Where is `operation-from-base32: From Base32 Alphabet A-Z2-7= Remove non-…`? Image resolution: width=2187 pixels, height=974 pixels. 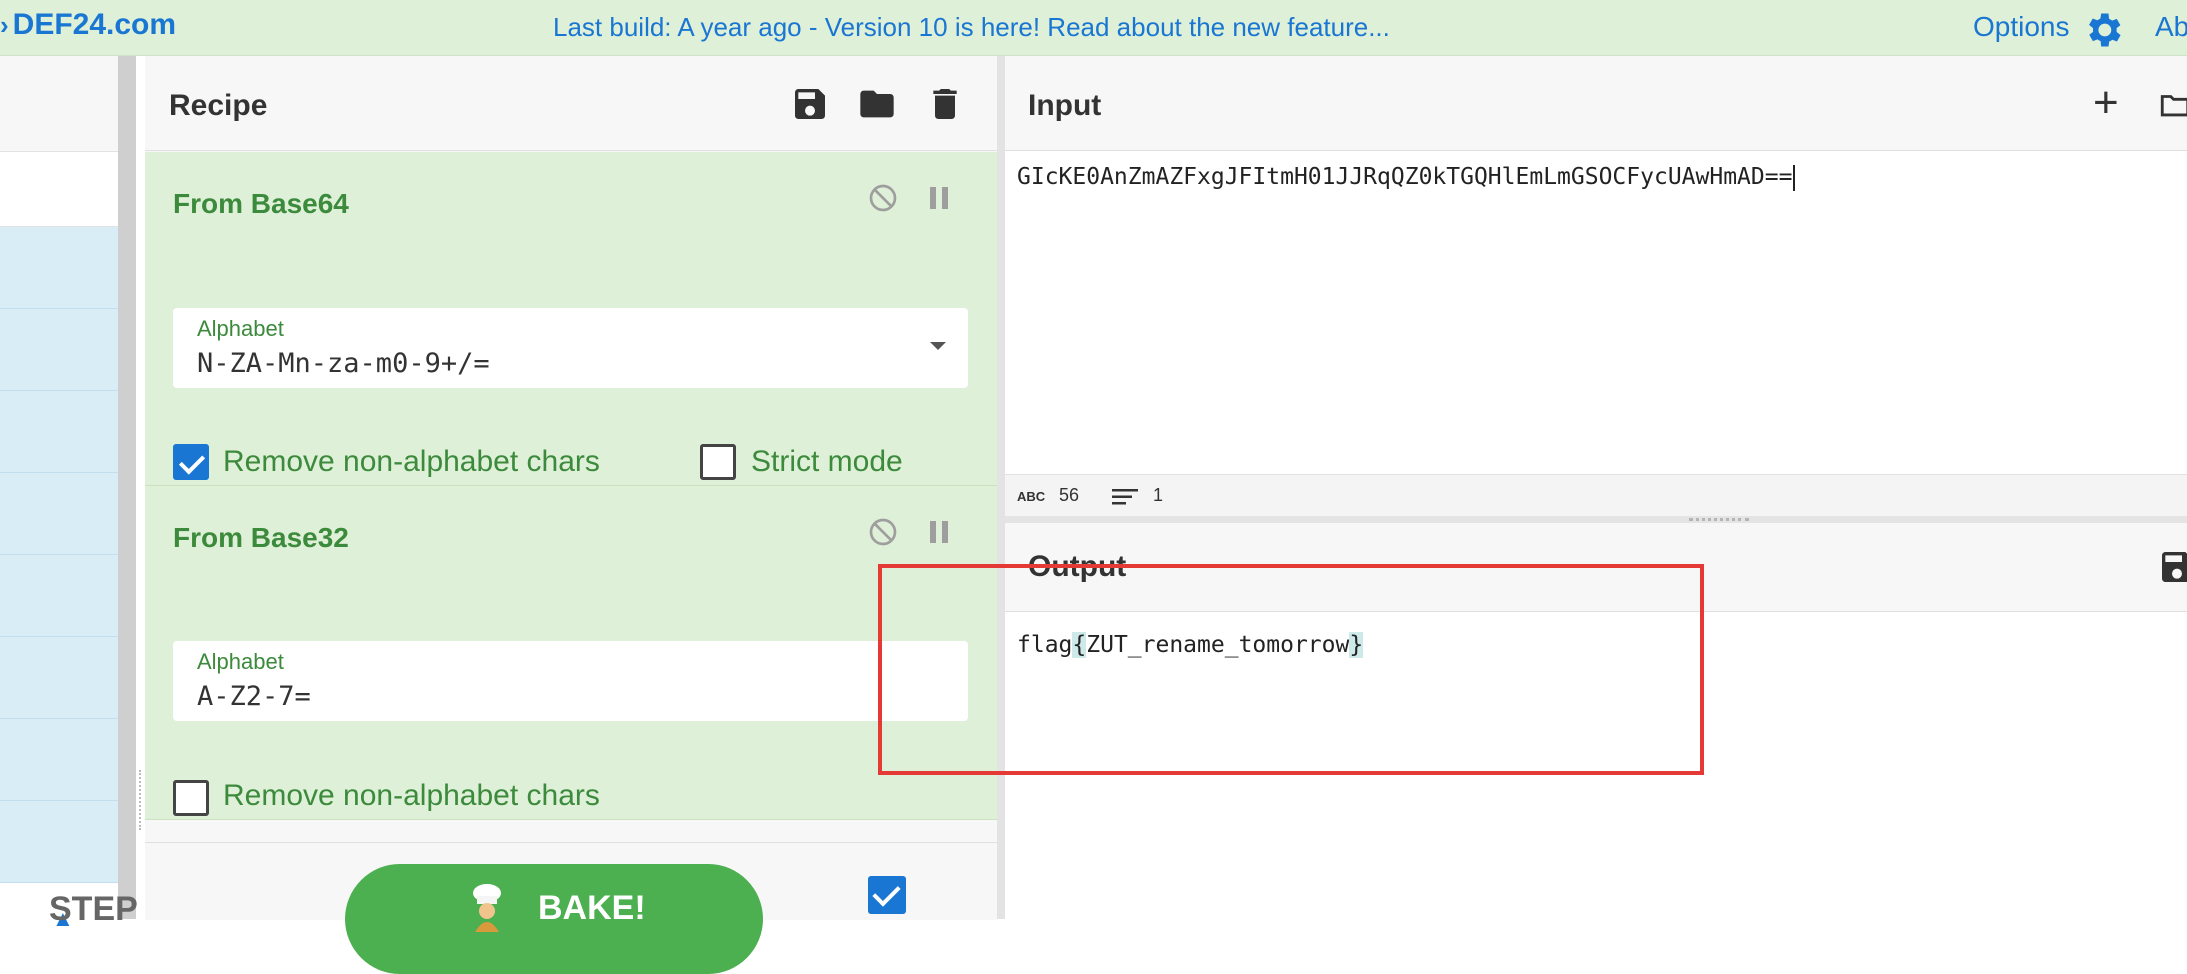
operation-from-base32: From Base32 Alphabet A-Z2-7= Remove non-… is located at coordinates (571, 653).